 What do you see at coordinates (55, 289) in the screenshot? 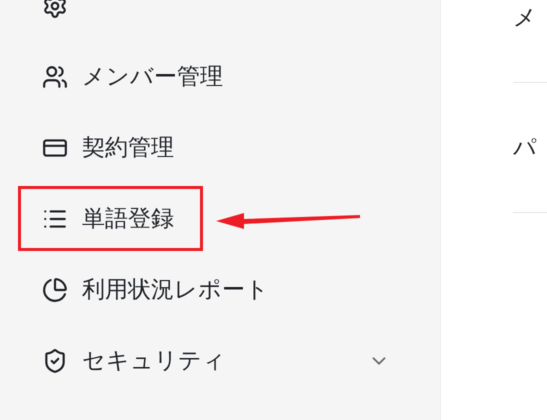
I see `pie-chart-icon` at bounding box center [55, 289].